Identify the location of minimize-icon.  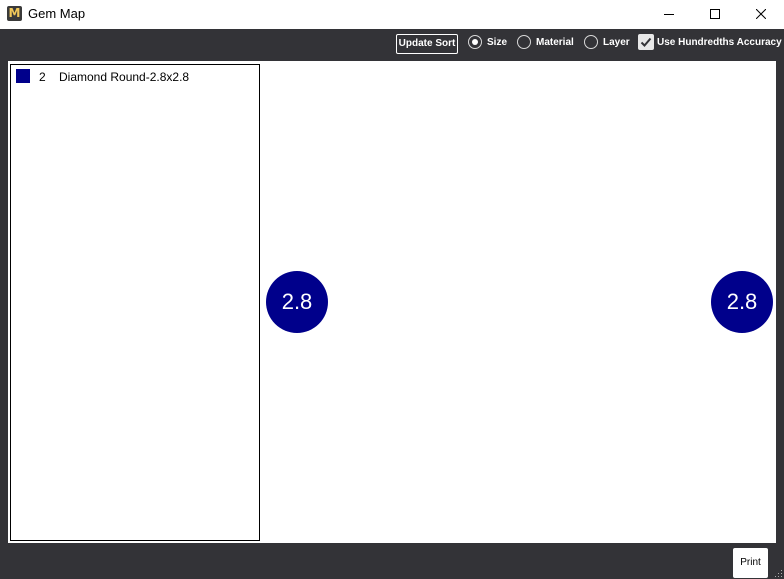
(669, 14).